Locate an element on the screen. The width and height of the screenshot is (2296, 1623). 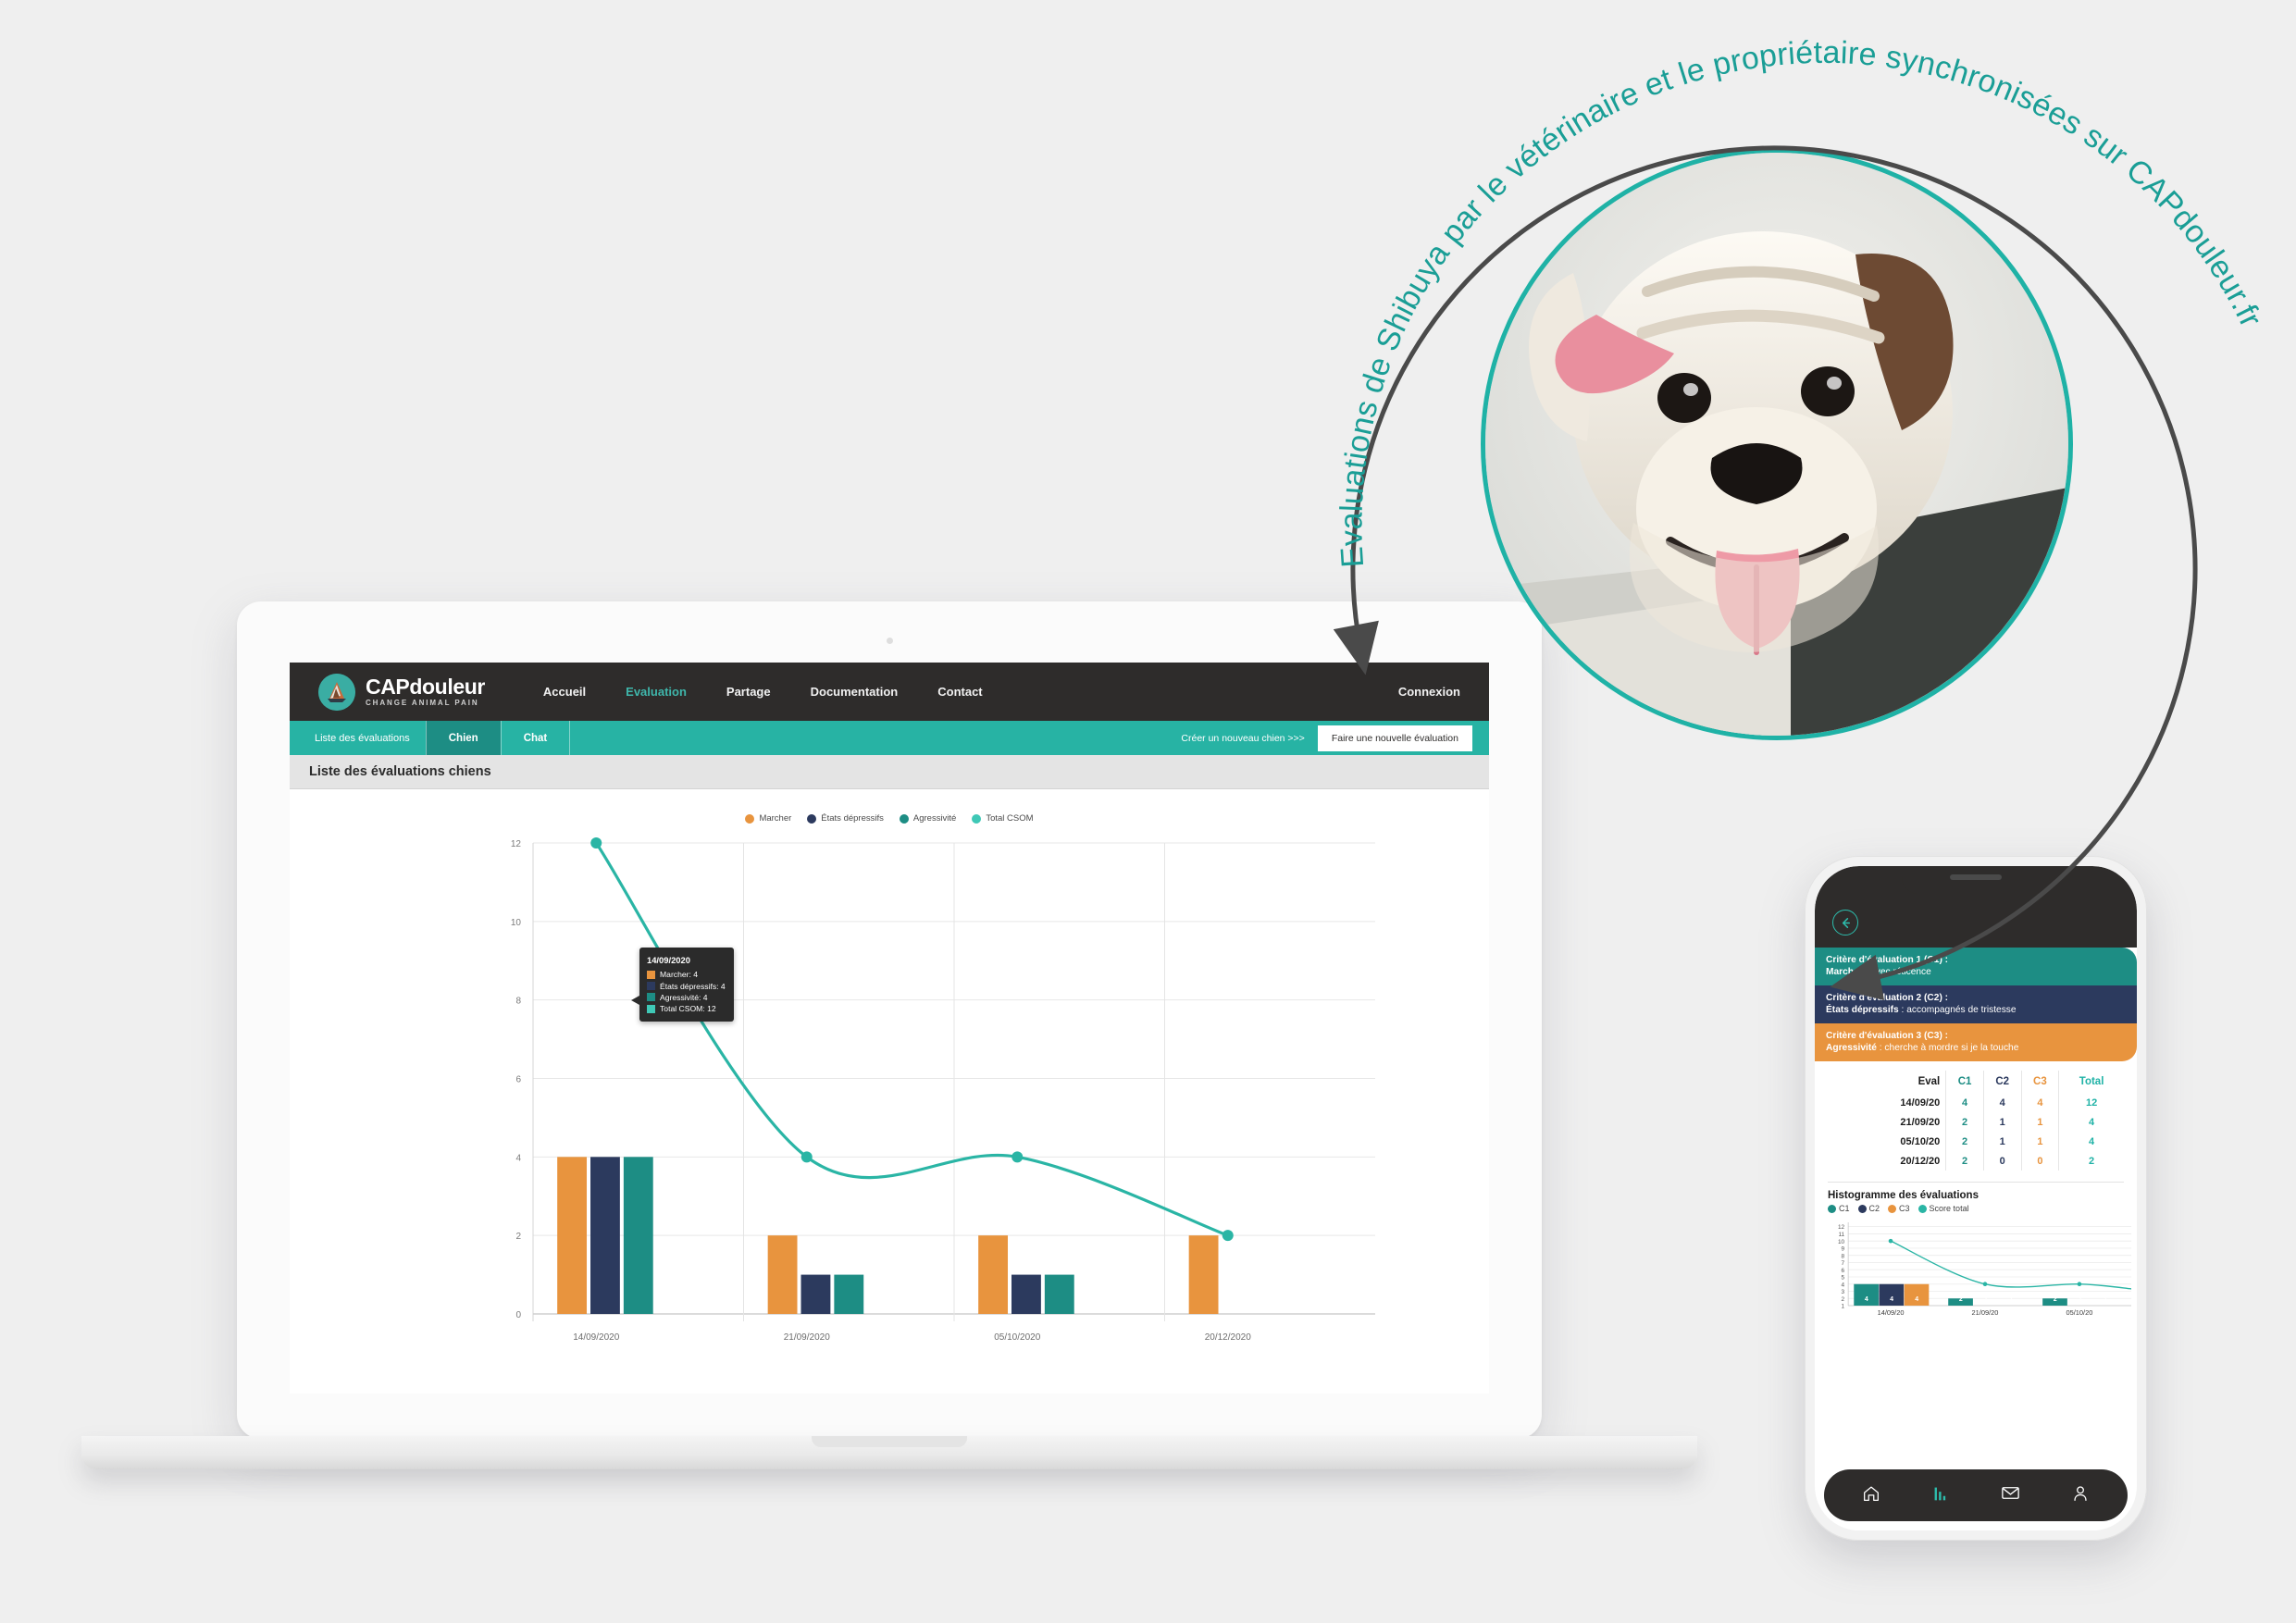
nav-item-contact: Contact is located at coordinates (960, 692).